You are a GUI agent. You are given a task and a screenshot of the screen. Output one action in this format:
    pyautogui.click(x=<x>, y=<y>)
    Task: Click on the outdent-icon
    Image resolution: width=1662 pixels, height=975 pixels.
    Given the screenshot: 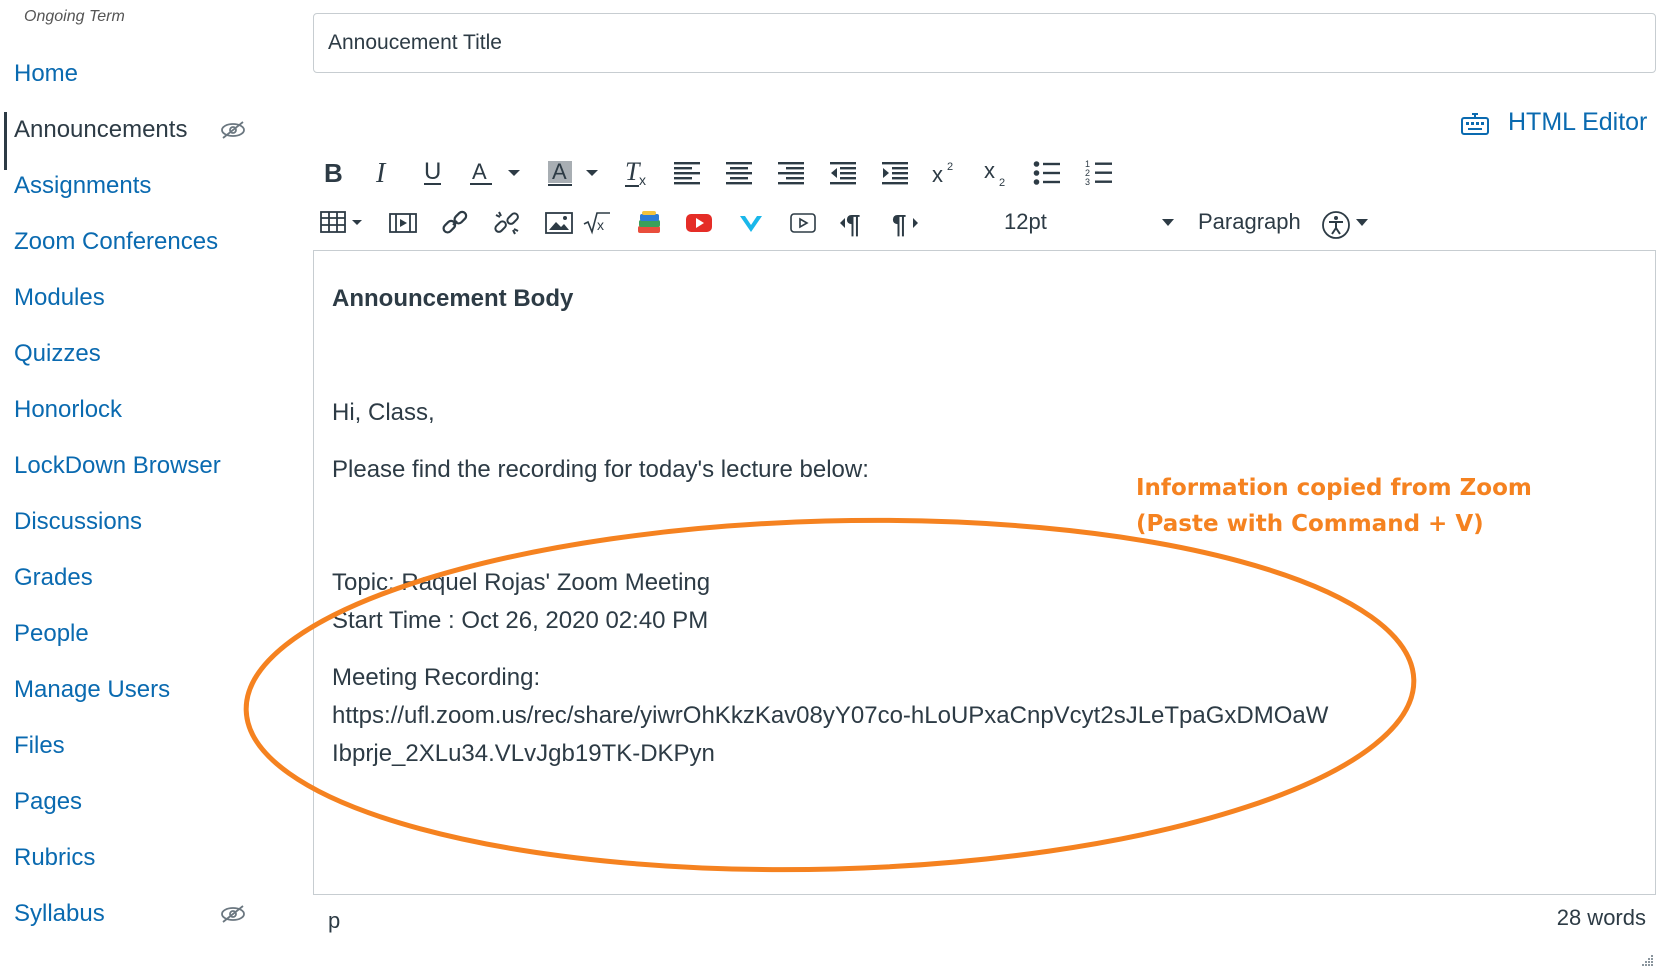 What is the action you would take?
    pyautogui.click(x=843, y=173)
    